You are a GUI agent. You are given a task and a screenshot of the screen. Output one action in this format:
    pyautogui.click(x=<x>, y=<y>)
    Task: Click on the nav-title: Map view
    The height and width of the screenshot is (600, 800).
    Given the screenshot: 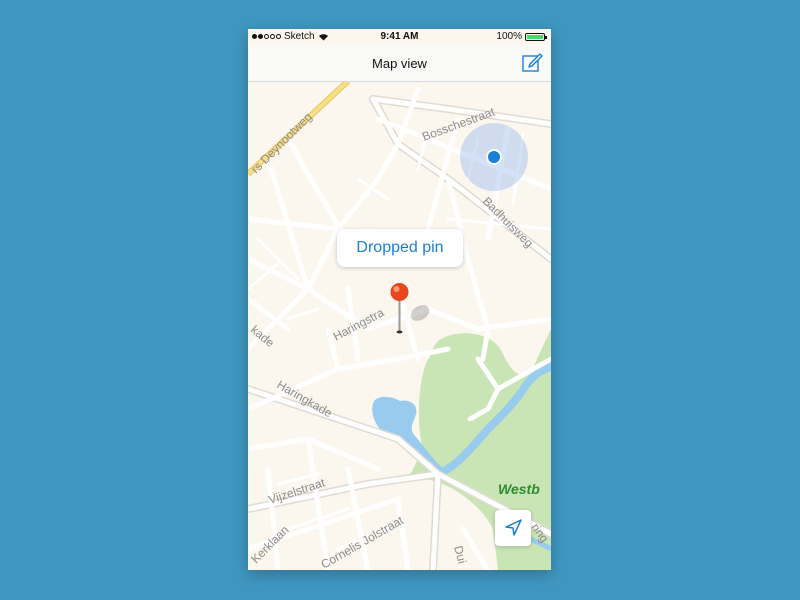 What is the action you would take?
    pyautogui.click(x=399, y=63)
    